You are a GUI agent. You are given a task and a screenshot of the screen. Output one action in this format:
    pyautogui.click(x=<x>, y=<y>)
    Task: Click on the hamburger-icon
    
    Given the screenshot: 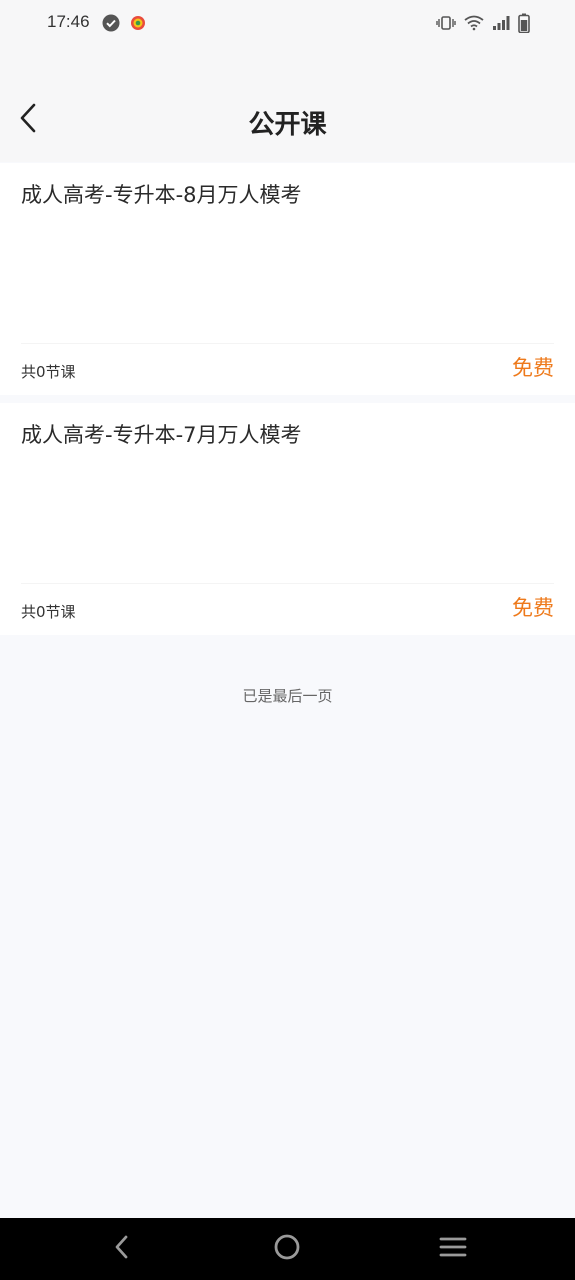 What is the action you would take?
    pyautogui.click(x=453, y=1249)
    